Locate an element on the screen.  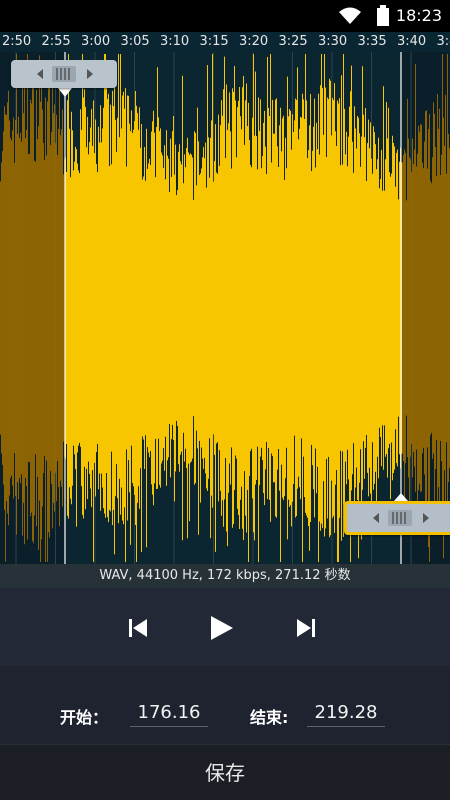
playback-controls is located at coordinates (225, 627).